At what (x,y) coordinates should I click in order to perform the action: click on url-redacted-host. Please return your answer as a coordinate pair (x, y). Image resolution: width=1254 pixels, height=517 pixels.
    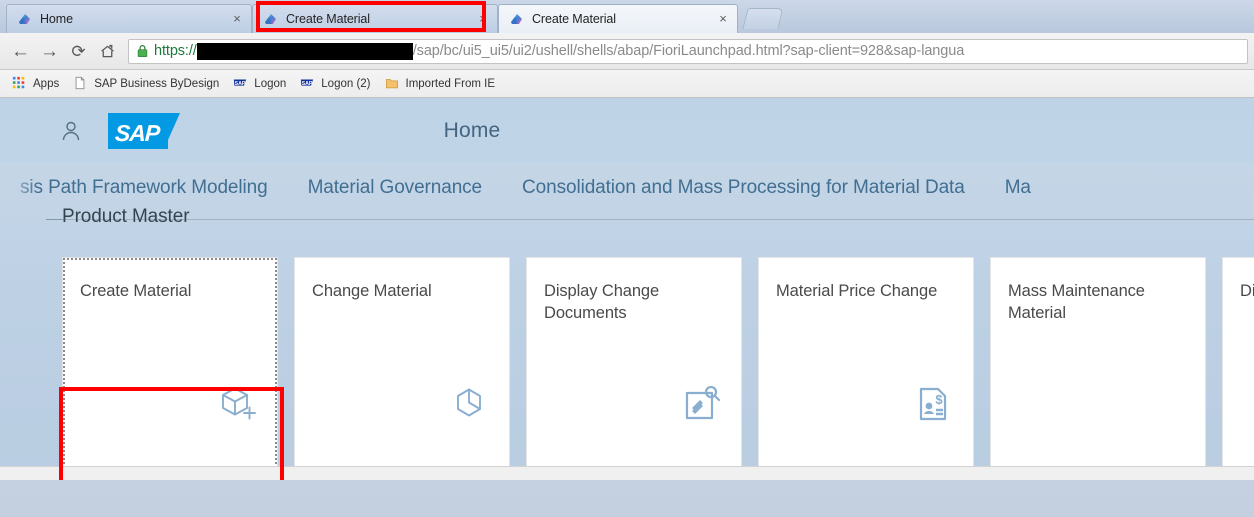
    Looking at the image, I should click on (304, 51).